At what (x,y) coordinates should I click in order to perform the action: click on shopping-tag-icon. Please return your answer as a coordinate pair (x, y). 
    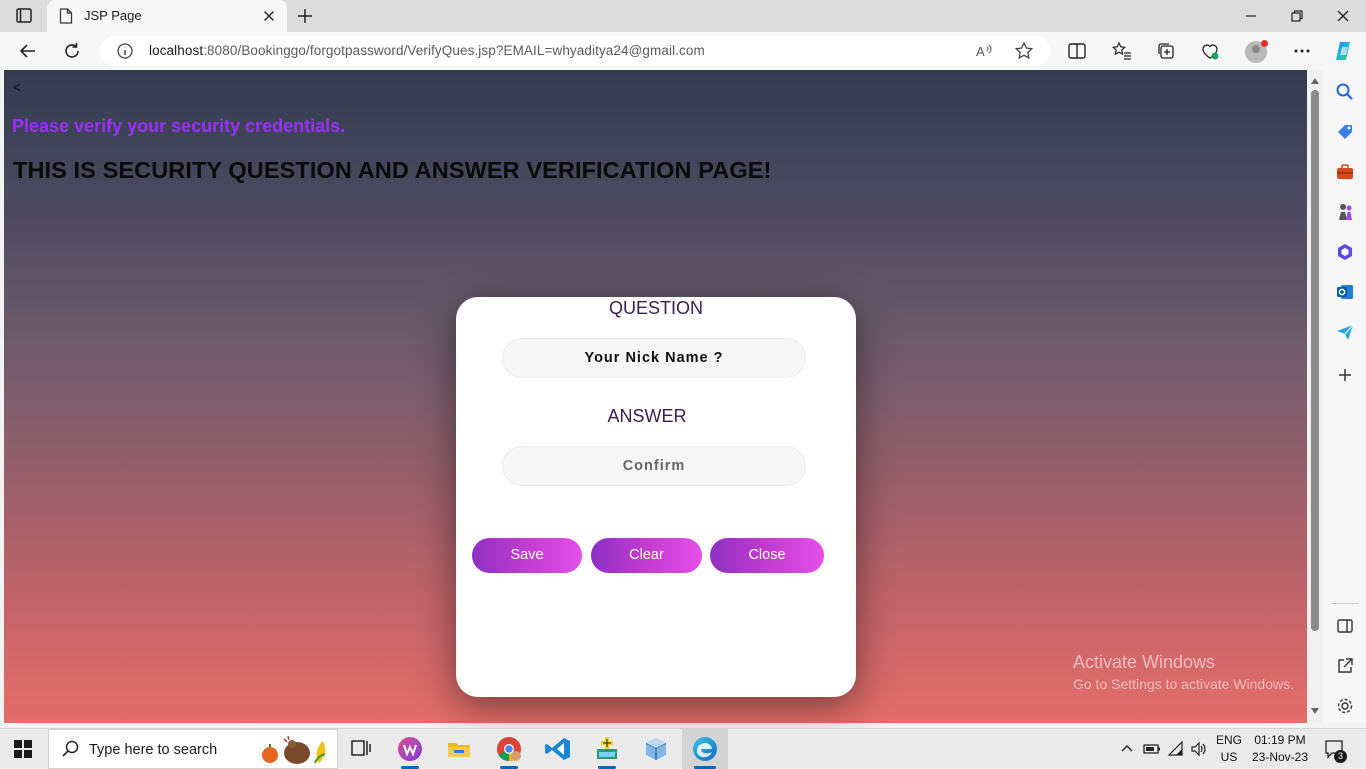
    Looking at the image, I should click on (1345, 132).